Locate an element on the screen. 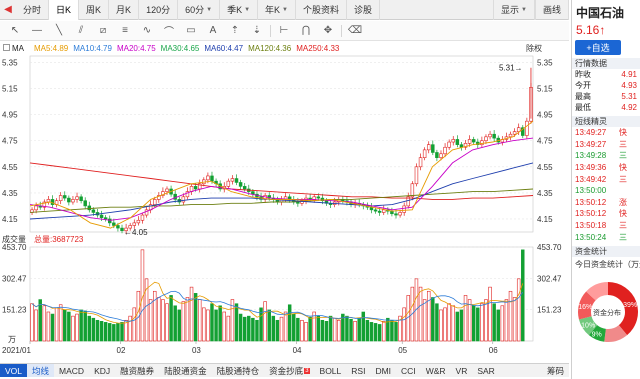 Image resolution: width=640 pixels, height=379 pixels. indicator-tab: VOL is located at coordinates (14, 370).